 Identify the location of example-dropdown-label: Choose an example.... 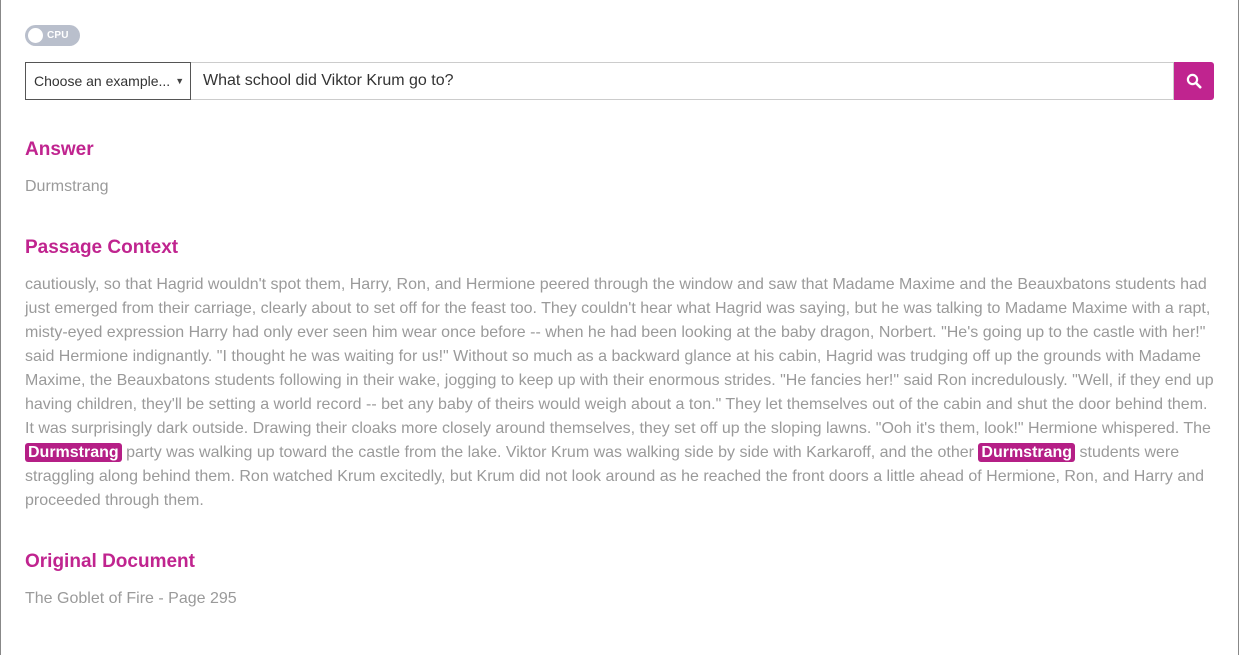
(102, 81).